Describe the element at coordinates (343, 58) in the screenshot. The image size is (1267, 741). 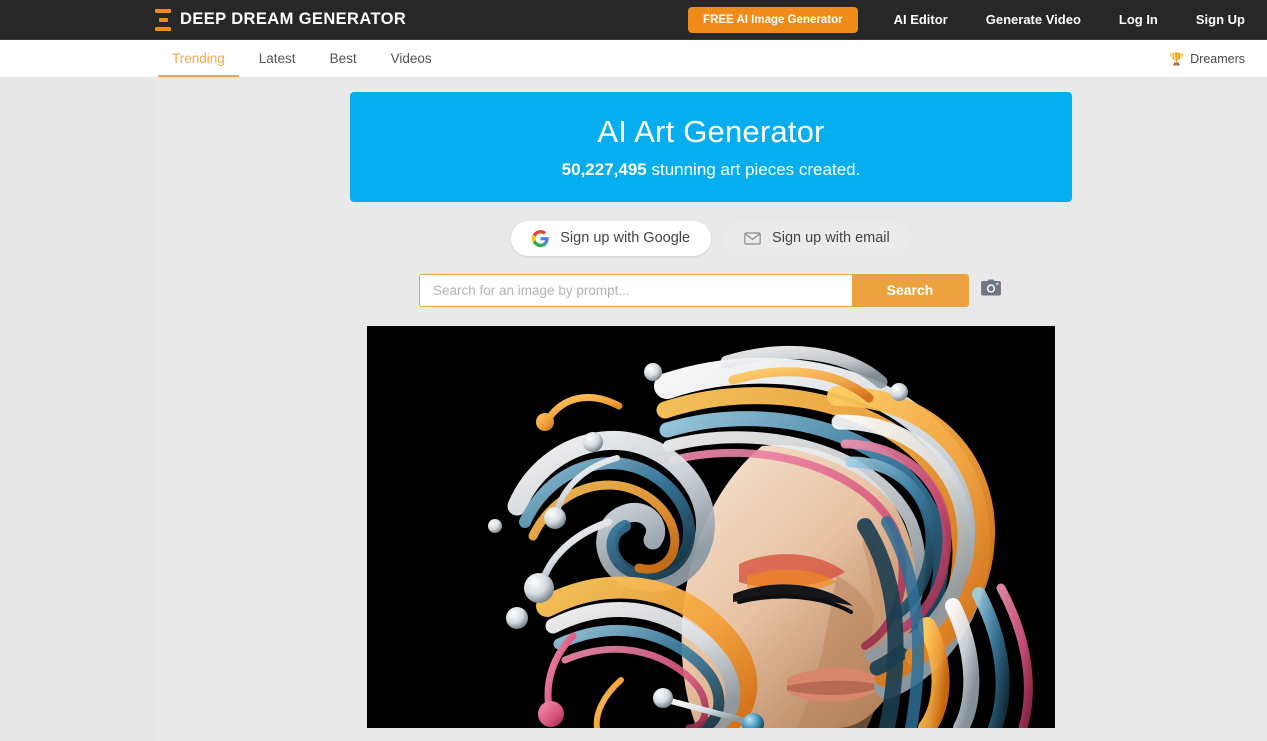
I see `tab-best: Best` at that location.